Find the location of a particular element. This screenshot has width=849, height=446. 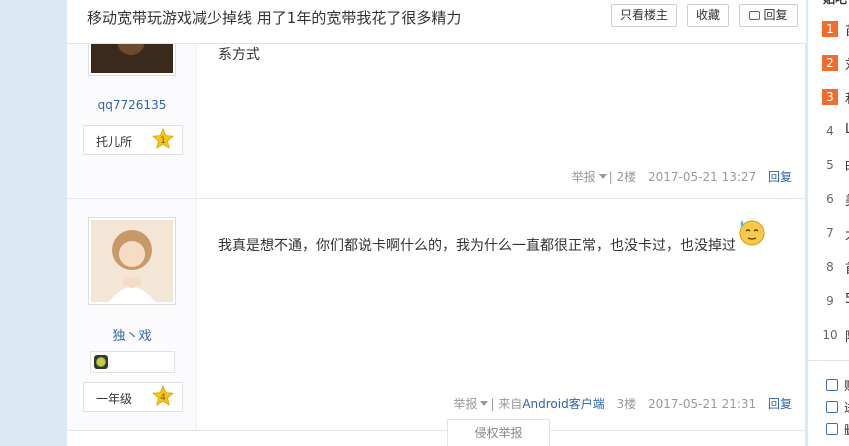

source-prefix: 来自 is located at coordinates (510, 404).